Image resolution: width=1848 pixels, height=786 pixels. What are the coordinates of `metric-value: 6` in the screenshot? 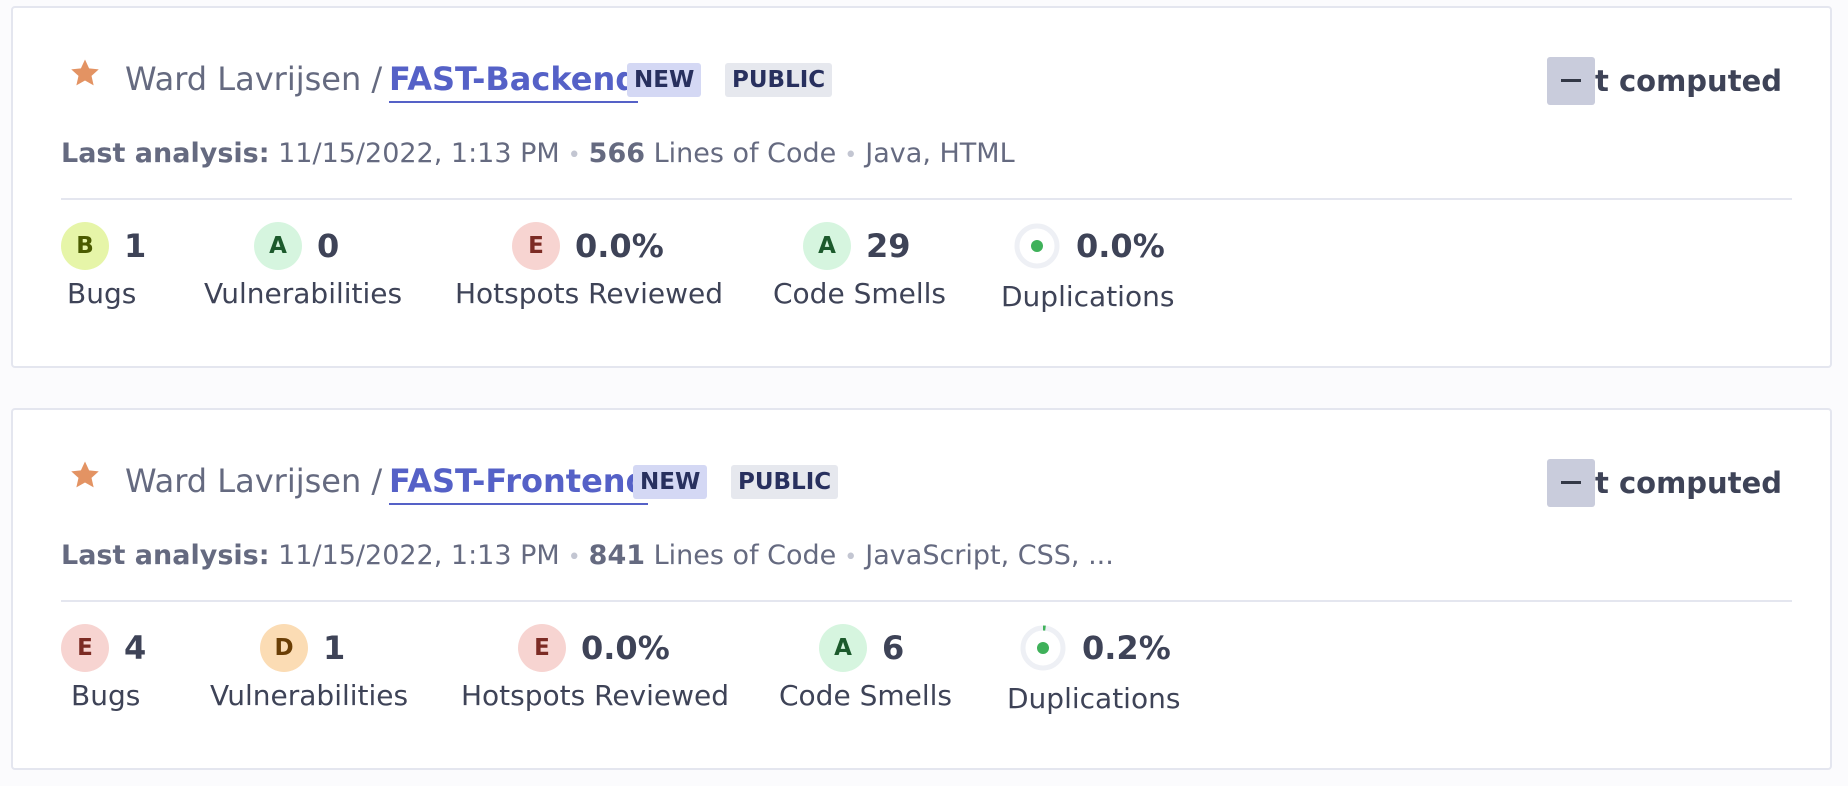 It's located at (893, 648).